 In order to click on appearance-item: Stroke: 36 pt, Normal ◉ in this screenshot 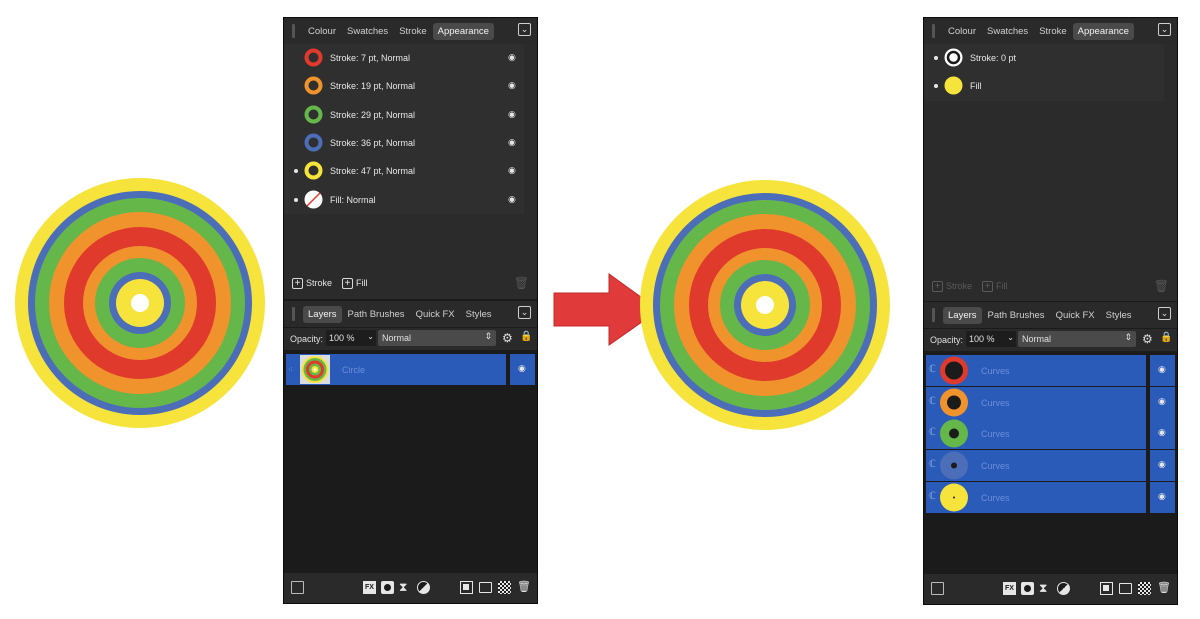, I will do `click(404, 143)`.